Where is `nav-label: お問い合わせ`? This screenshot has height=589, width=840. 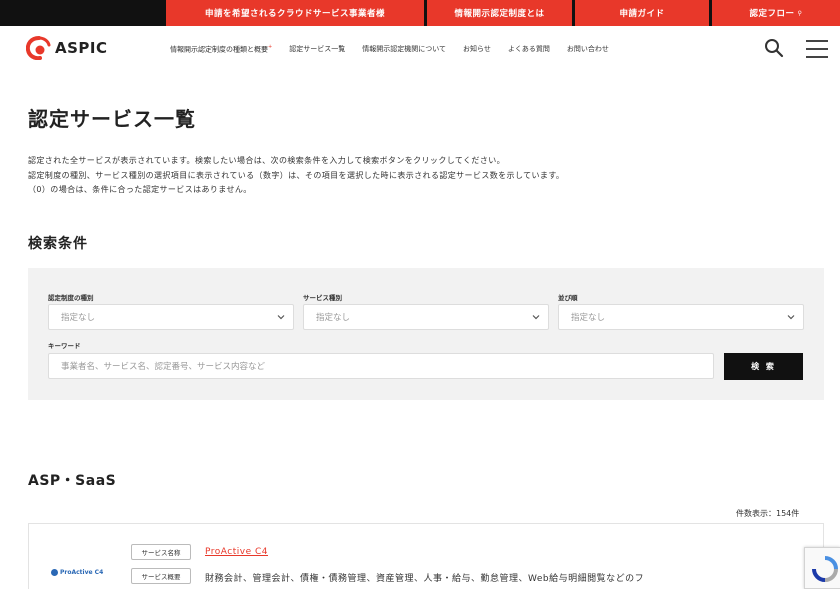 nav-label: お問い合わせ is located at coordinates (587, 49).